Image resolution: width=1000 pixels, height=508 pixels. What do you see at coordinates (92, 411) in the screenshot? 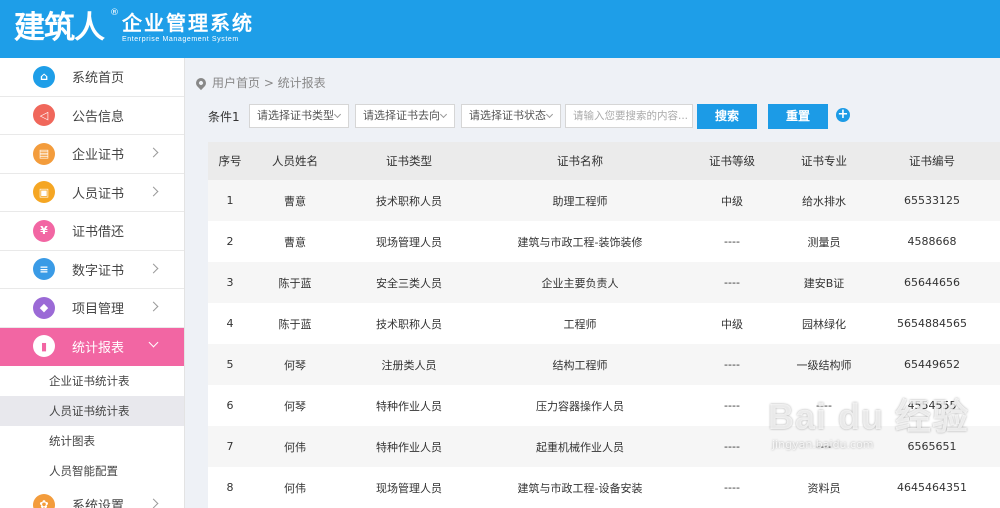
I see `sidebar-subitem: 人员证书统计表` at bounding box center [92, 411].